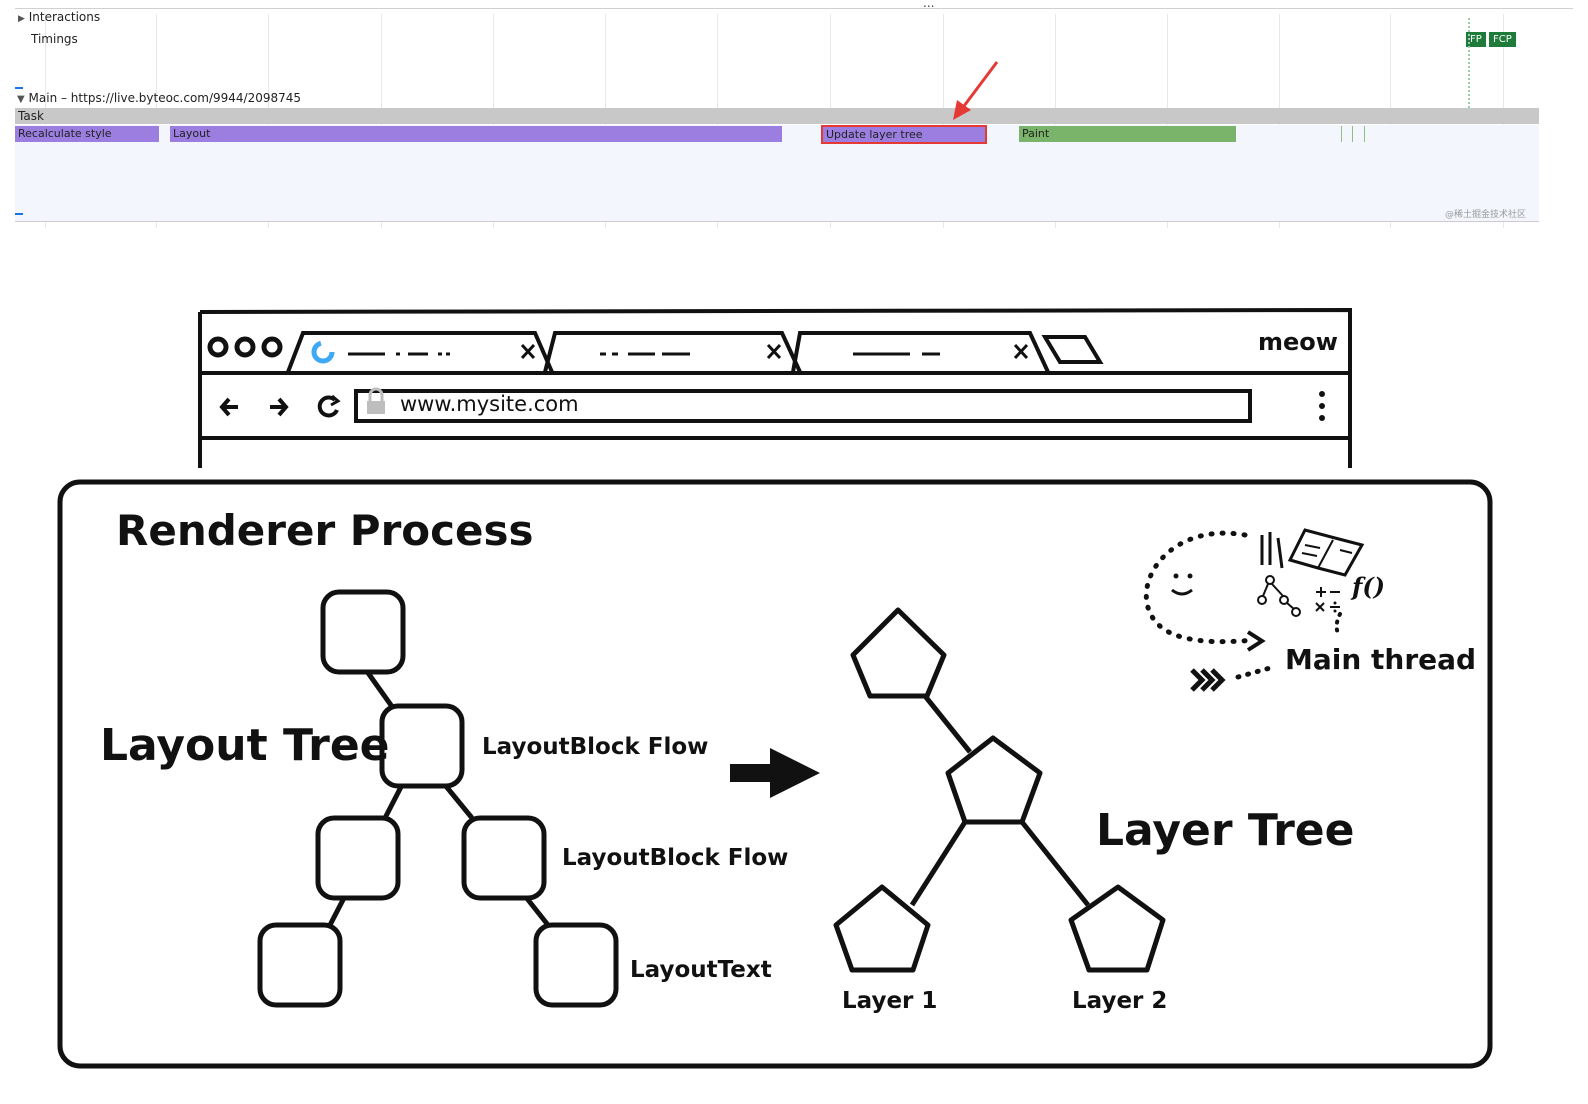 The height and width of the screenshot is (1104, 1588). What do you see at coordinates (87, 134) in the screenshot?
I see `recalculate-style-bar: Recalculate style` at bounding box center [87, 134].